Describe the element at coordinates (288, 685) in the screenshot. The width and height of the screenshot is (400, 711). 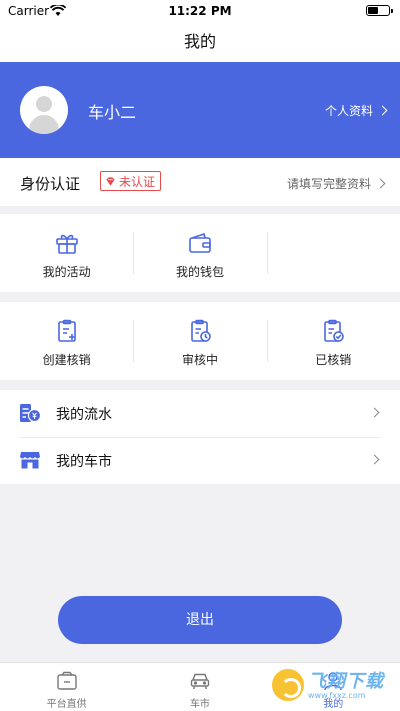
I see `watermark-logo-icon` at that location.